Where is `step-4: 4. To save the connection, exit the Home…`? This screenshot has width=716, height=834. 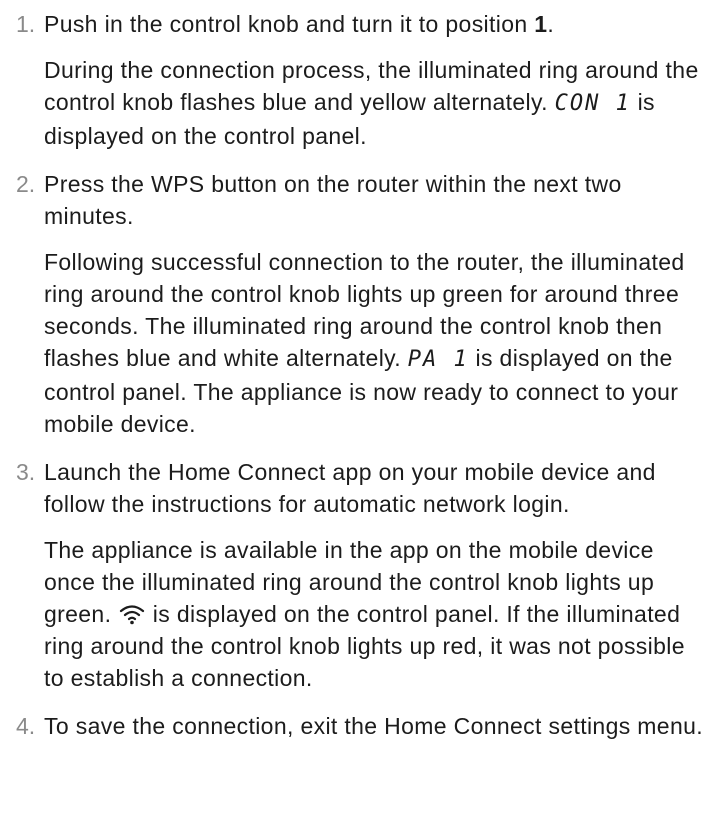
step-4: 4. To save the connection, exit the Home… is located at coordinates (358, 726).